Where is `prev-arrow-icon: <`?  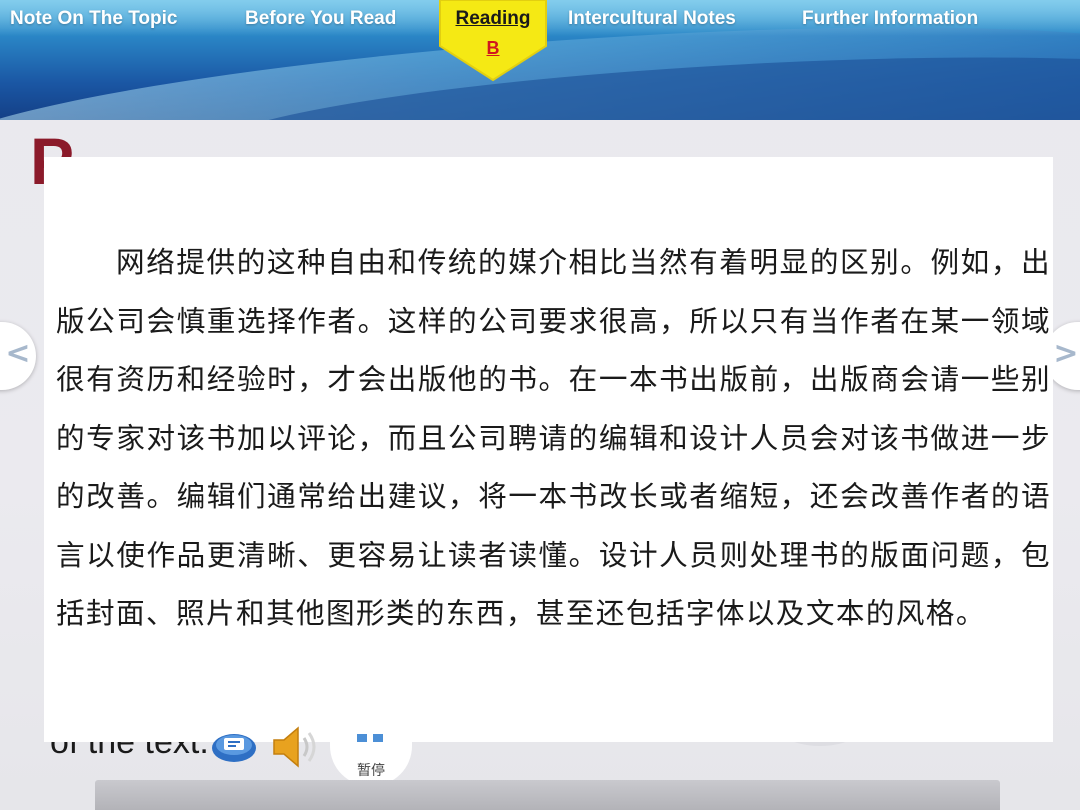 prev-arrow-icon: < is located at coordinates (18, 353).